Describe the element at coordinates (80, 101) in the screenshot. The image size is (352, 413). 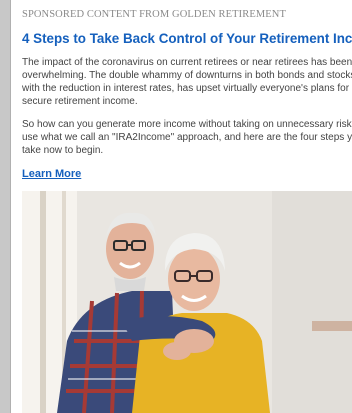
I see `paragraph-line: secure retirement income.` at that location.